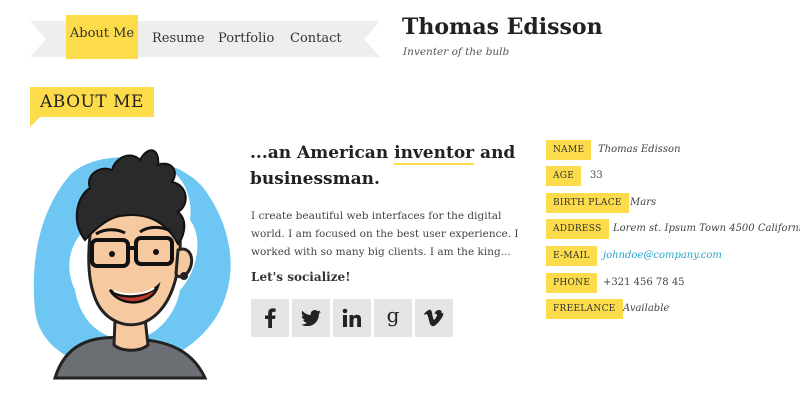 Image resolution: width=800 pixels, height=400 pixels. I want to click on info-label: AGE, so click(564, 176).